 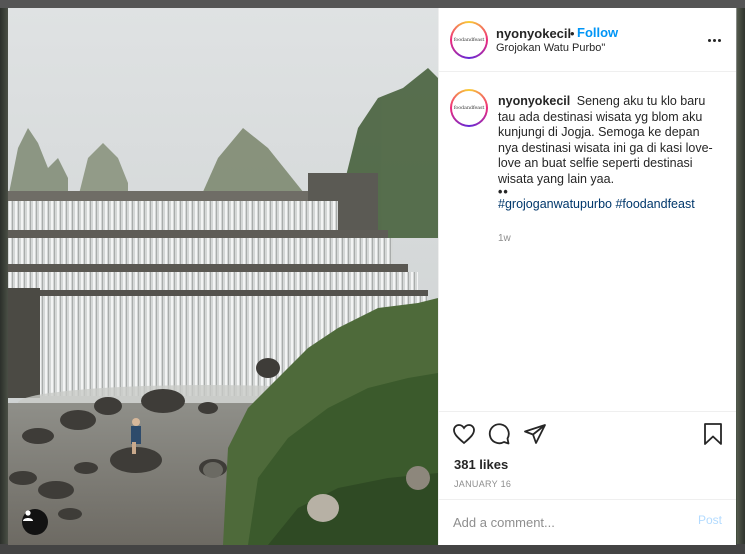 What do you see at coordinates (597, 32) in the screenshot?
I see `follow-button: Follow` at bounding box center [597, 32].